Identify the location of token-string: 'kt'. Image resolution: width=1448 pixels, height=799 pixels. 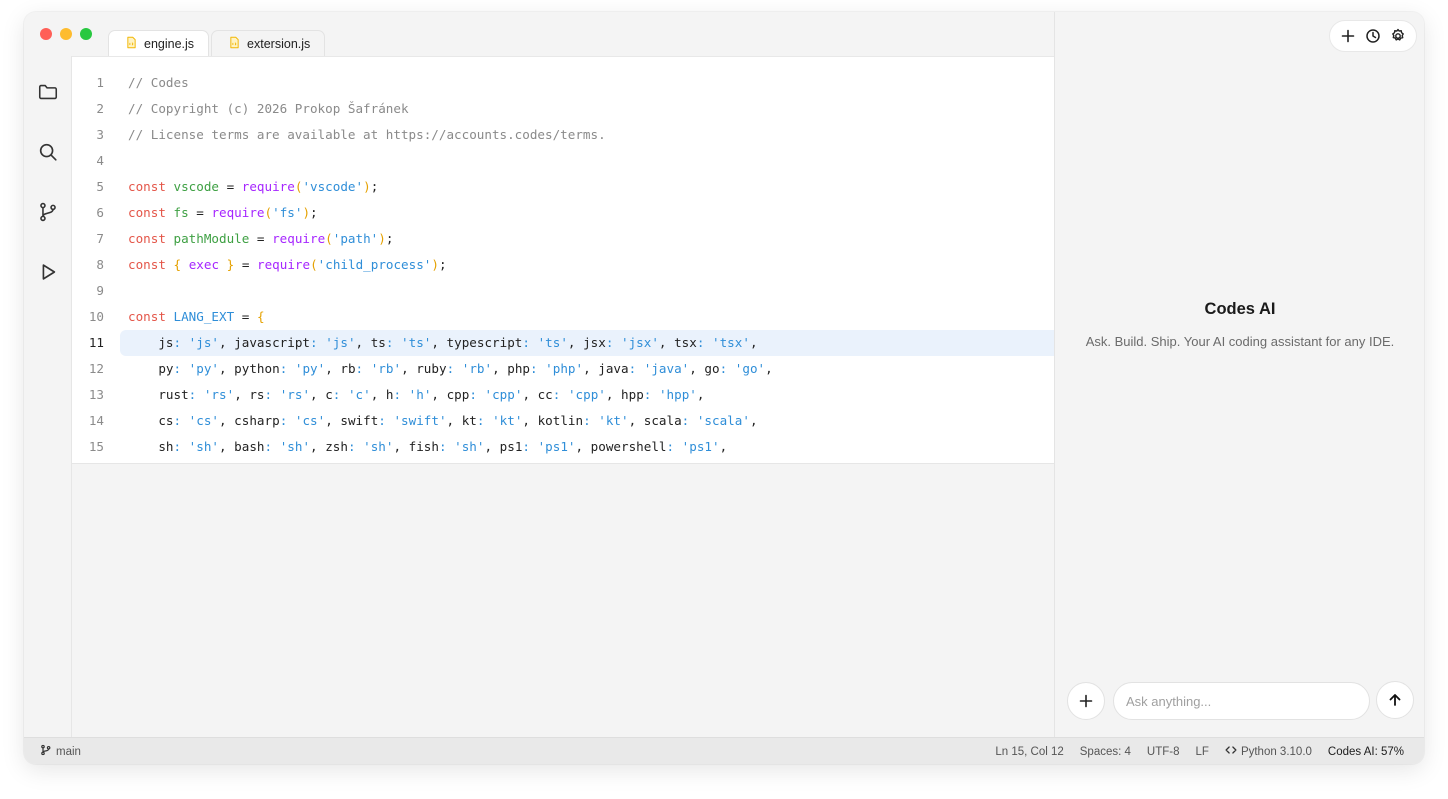
(609, 420).